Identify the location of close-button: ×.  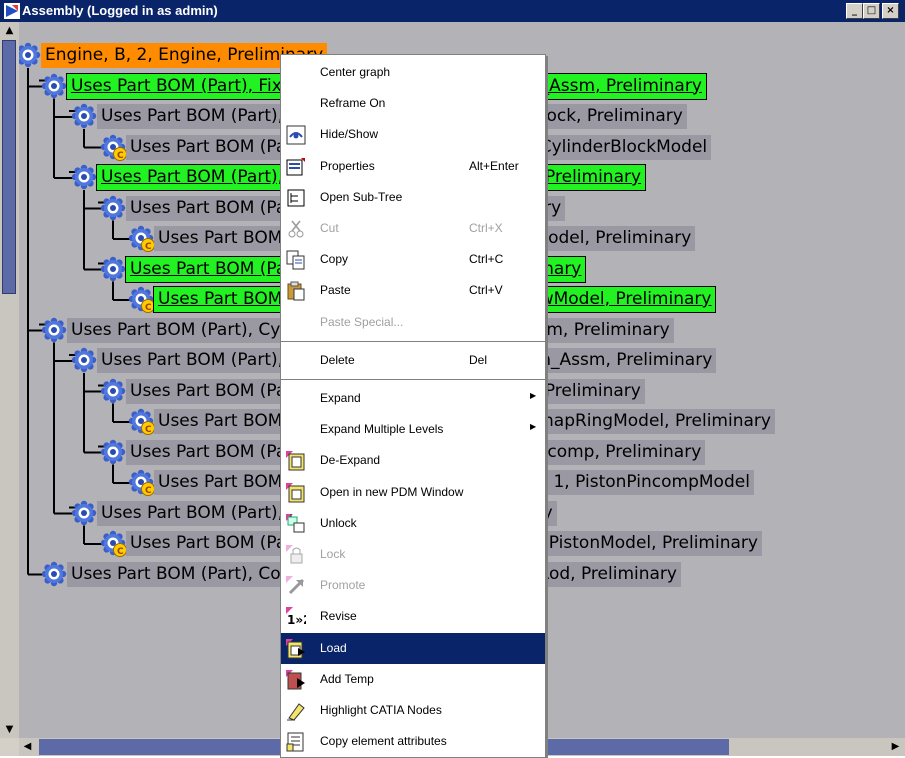
(890, 11).